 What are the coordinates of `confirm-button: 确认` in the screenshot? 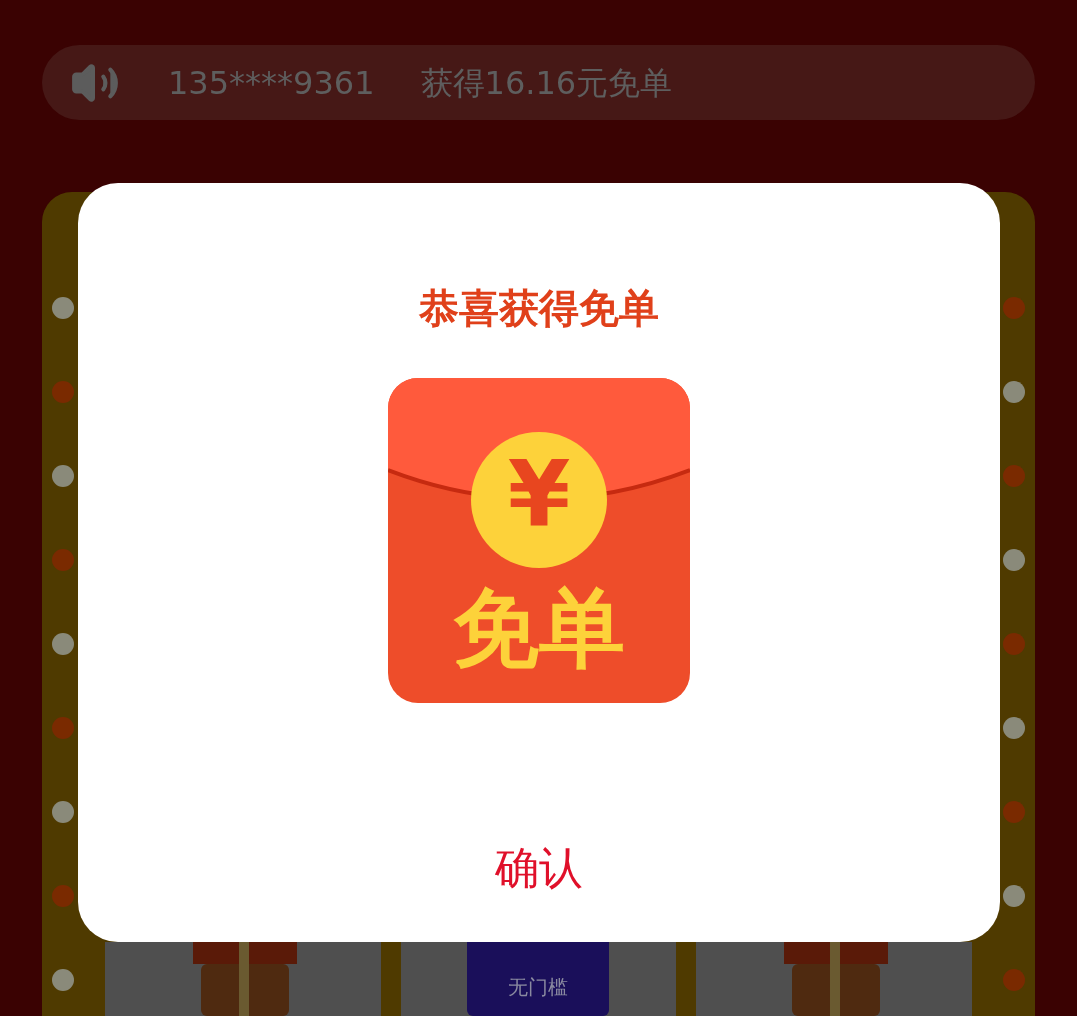 It's located at (539, 868).